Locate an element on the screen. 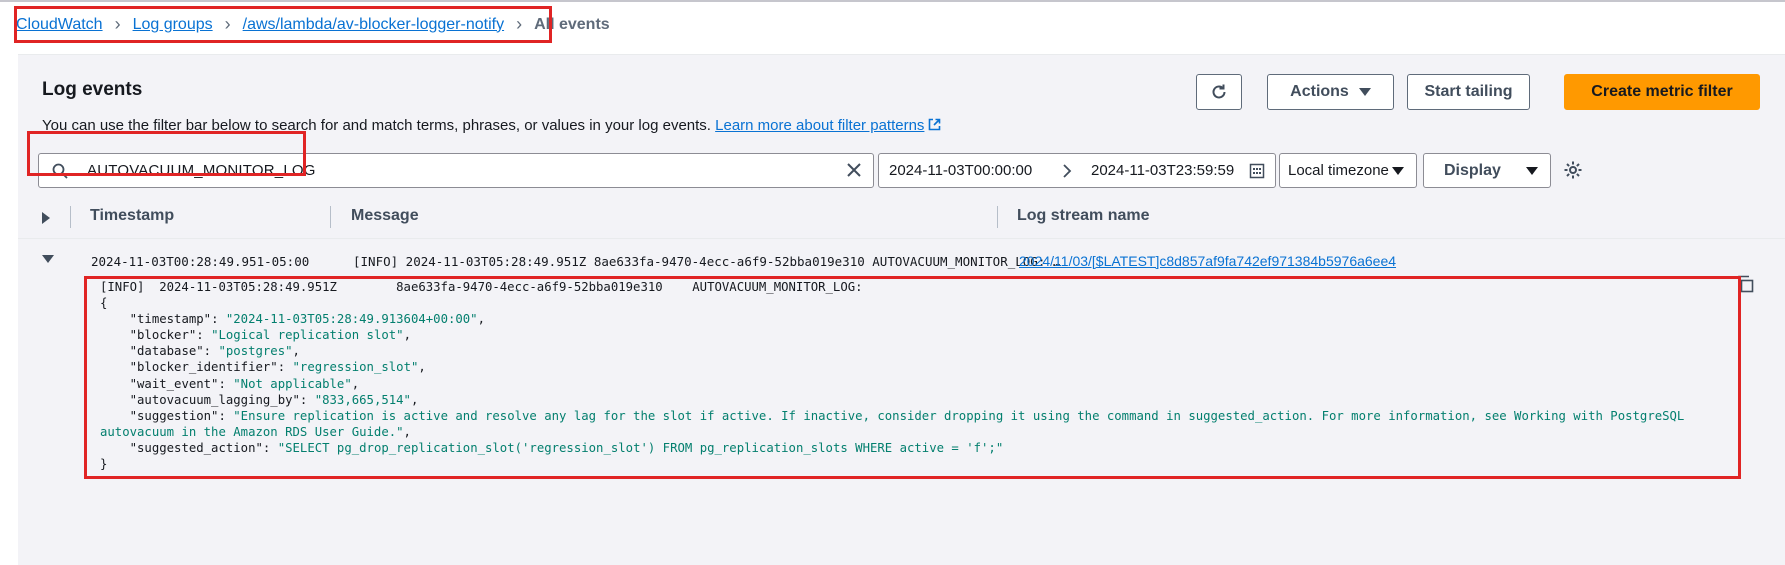 The width and height of the screenshot is (1785, 565). refresh-button is located at coordinates (1219, 92).